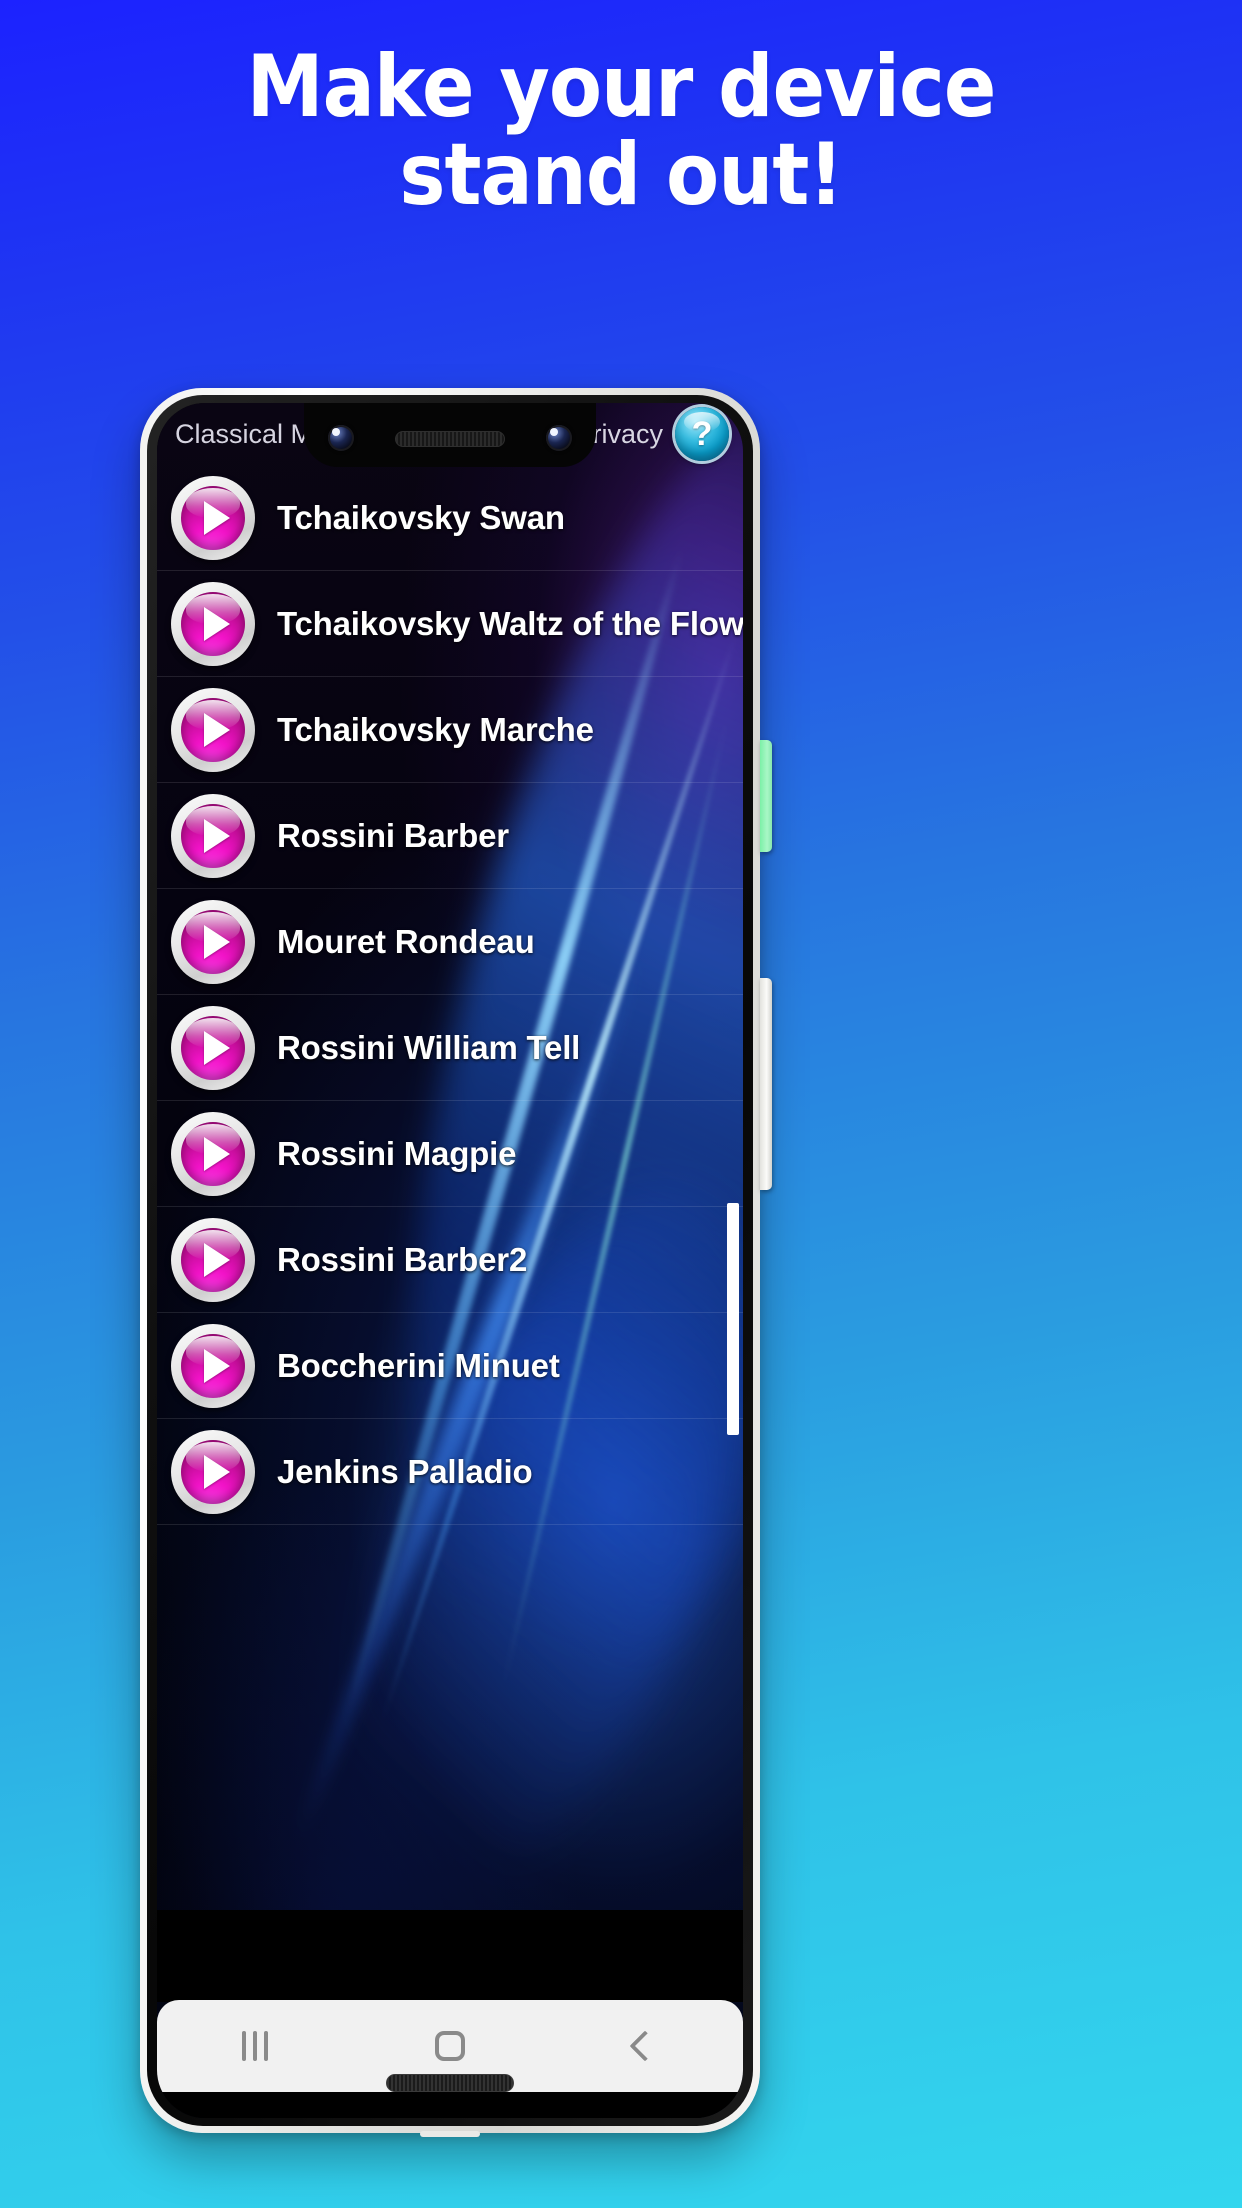 This screenshot has width=1242, height=2208. What do you see at coordinates (429, 1047) in the screenshot?
I see `song-title: Rossini William Tell` at bounding box center [429, 1047].